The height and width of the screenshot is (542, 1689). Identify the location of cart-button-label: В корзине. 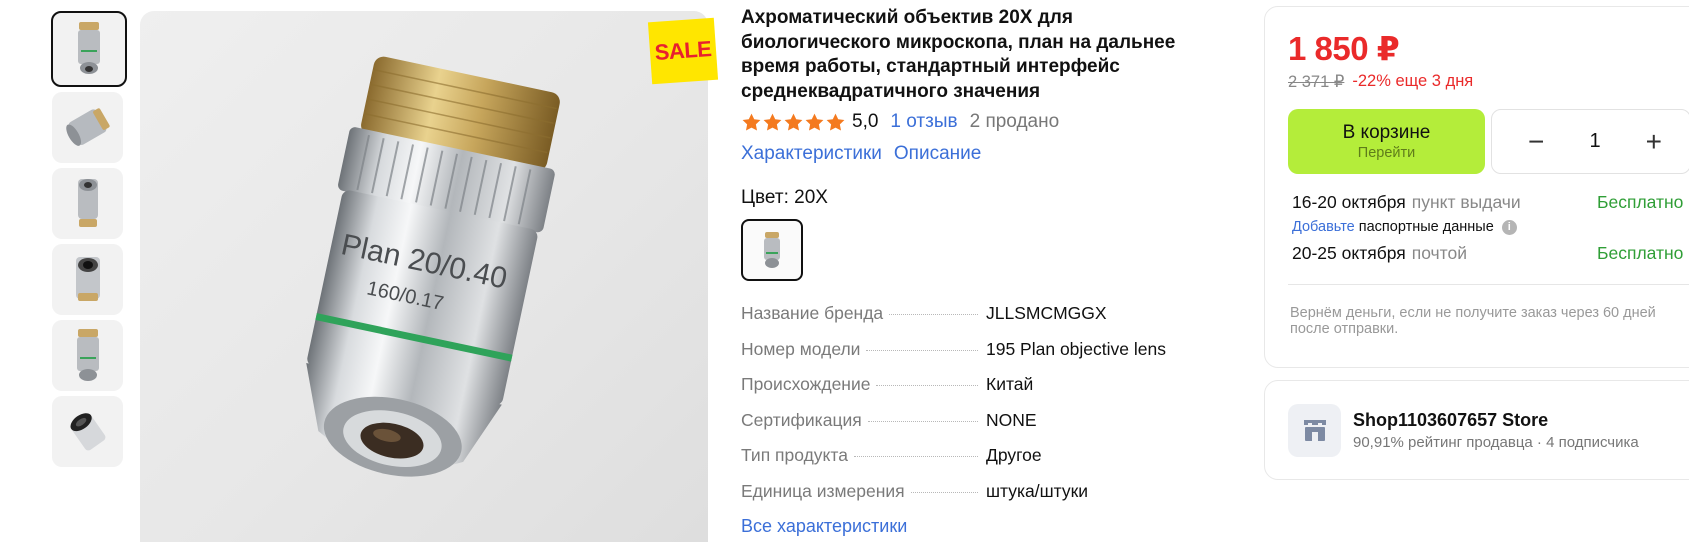
(1386, 132).